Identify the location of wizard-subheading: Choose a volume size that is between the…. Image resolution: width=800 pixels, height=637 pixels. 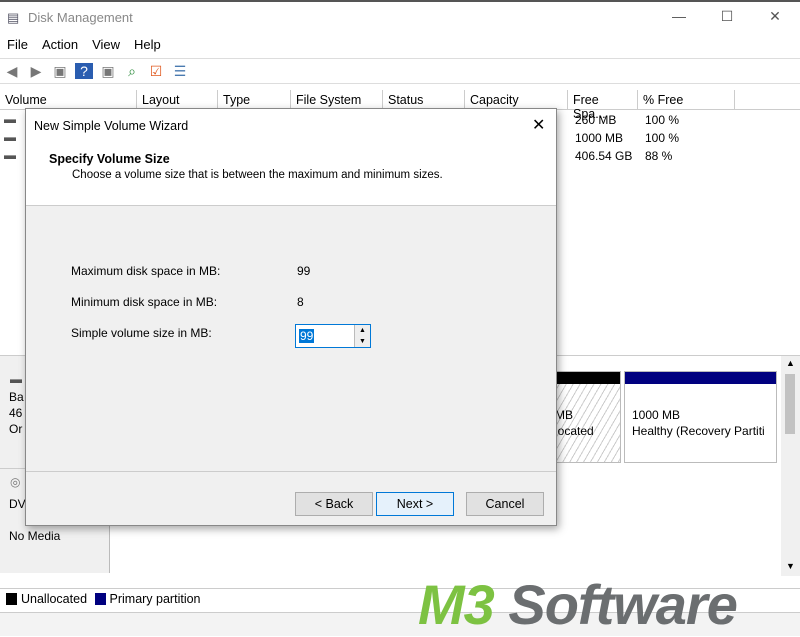
(257, 175).